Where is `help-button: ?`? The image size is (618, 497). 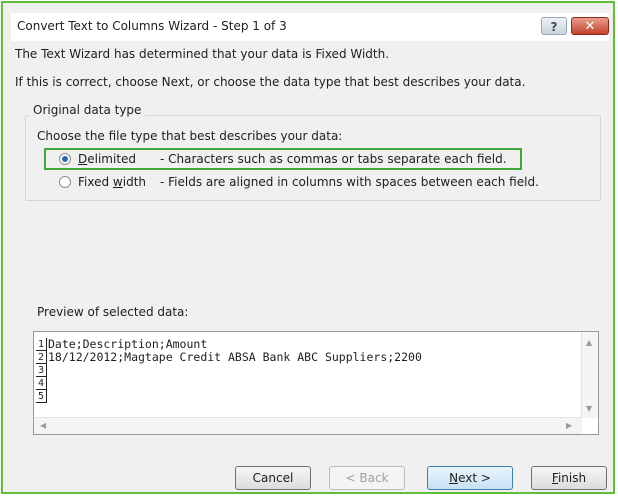
help-button: ? is located at coordinates (554, 26).